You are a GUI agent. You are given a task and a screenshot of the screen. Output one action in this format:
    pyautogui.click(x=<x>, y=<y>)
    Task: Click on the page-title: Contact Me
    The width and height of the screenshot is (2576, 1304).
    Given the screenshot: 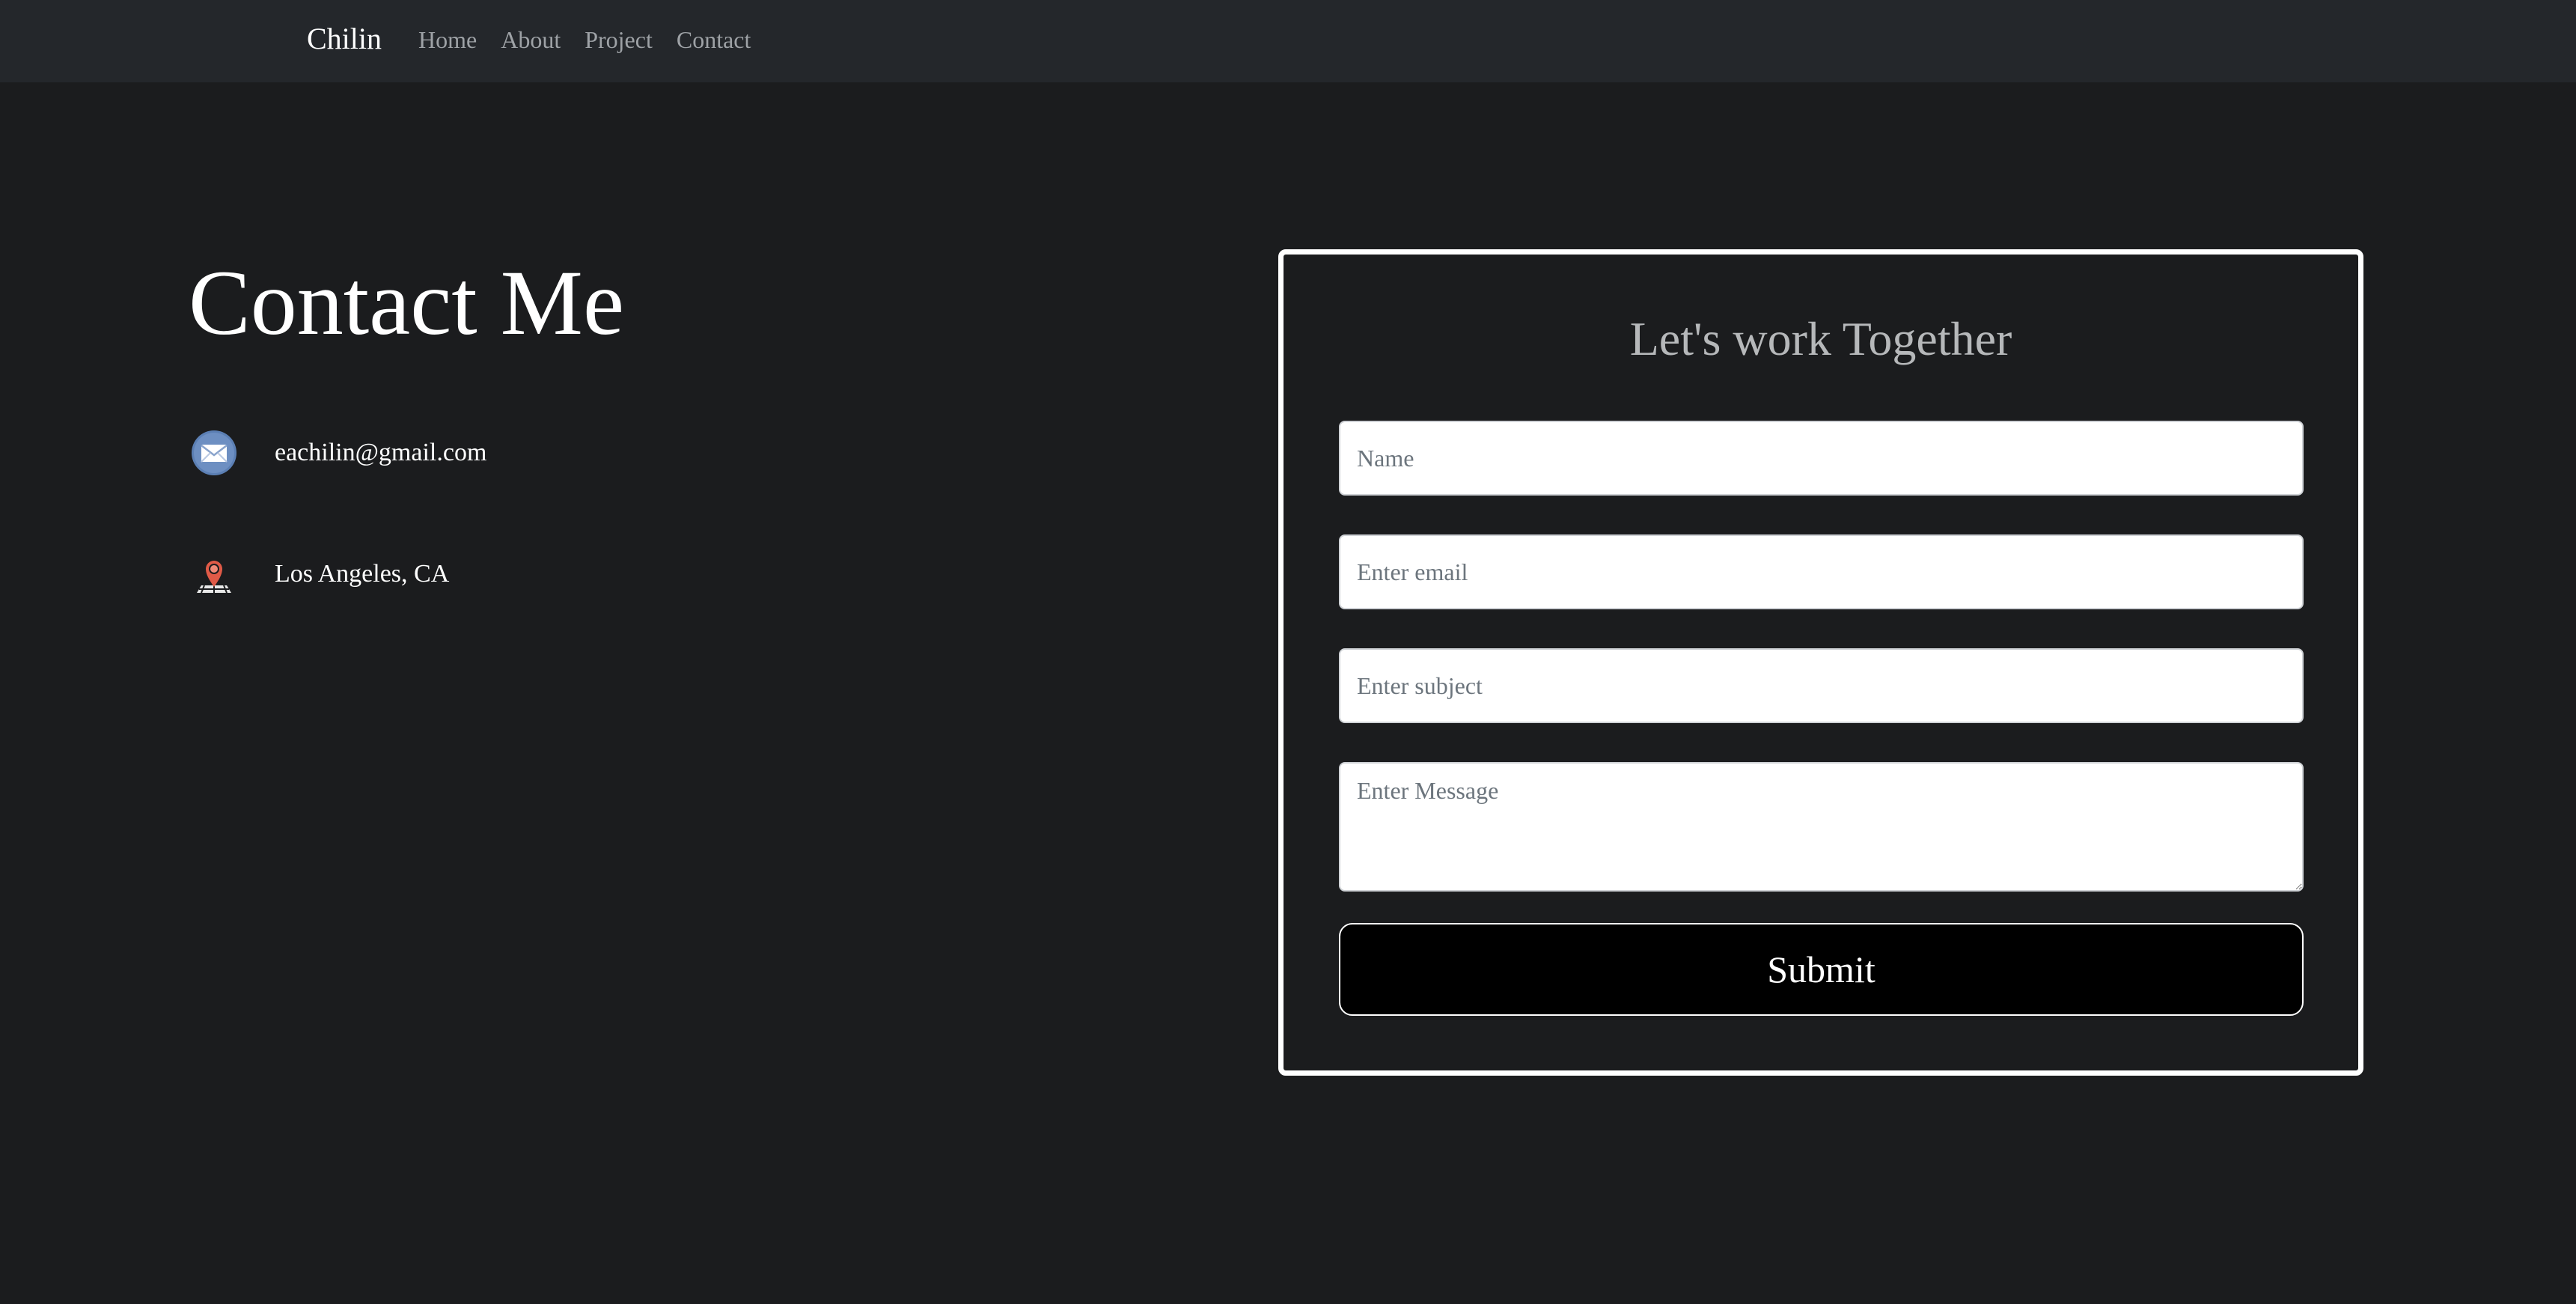 What is the action you would take?
    pyautogui.click(x=406, y=303)
    